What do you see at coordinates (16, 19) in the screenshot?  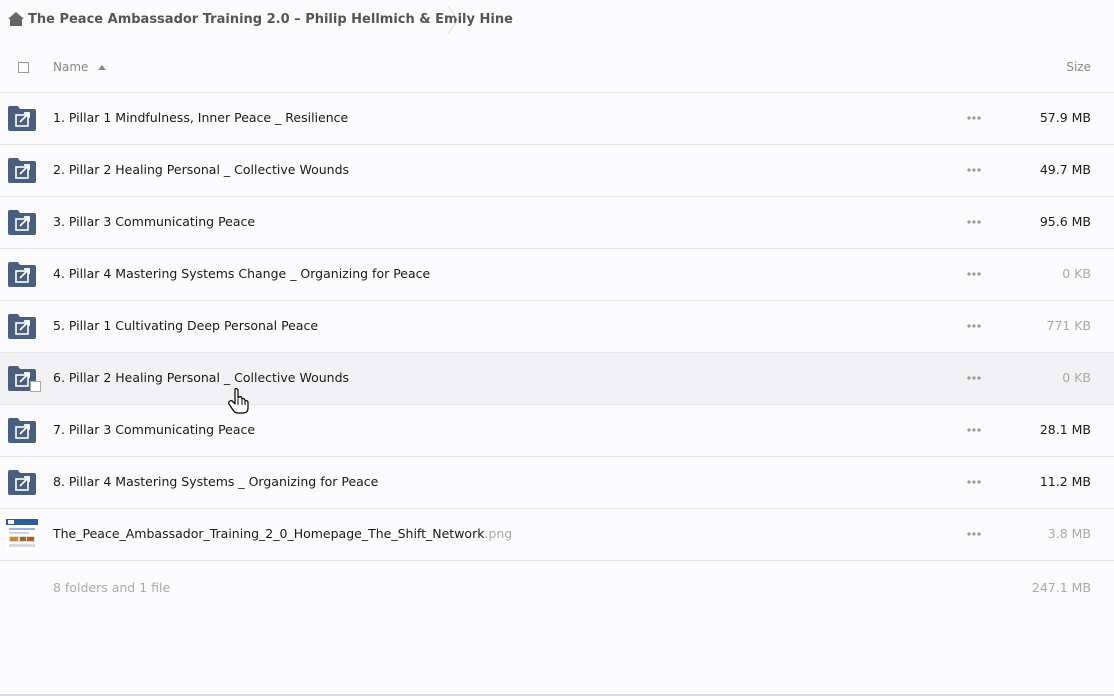 I see `home-icon` at bounding box center [16, 19].